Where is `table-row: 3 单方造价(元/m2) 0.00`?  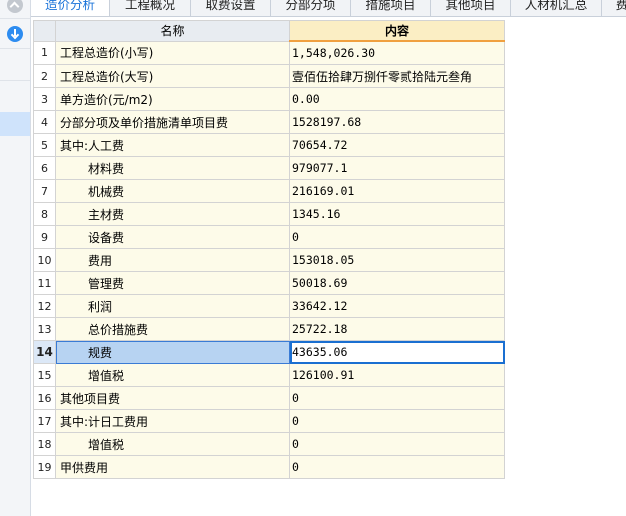 table-row: 3 单方造价(元/m2) 0.00 is located at coordinates (269, 99).